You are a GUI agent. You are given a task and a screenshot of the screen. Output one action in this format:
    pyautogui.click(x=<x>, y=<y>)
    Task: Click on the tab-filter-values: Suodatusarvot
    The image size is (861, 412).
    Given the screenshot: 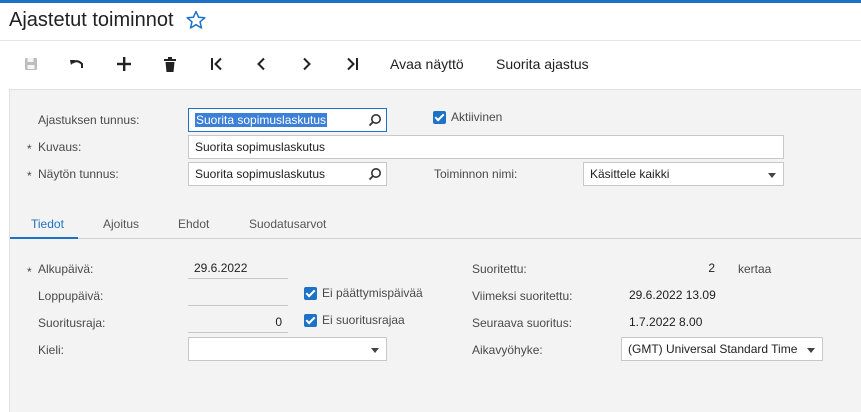 What is the action you would take?
    pyautogui.click(x=287, y=224)
    